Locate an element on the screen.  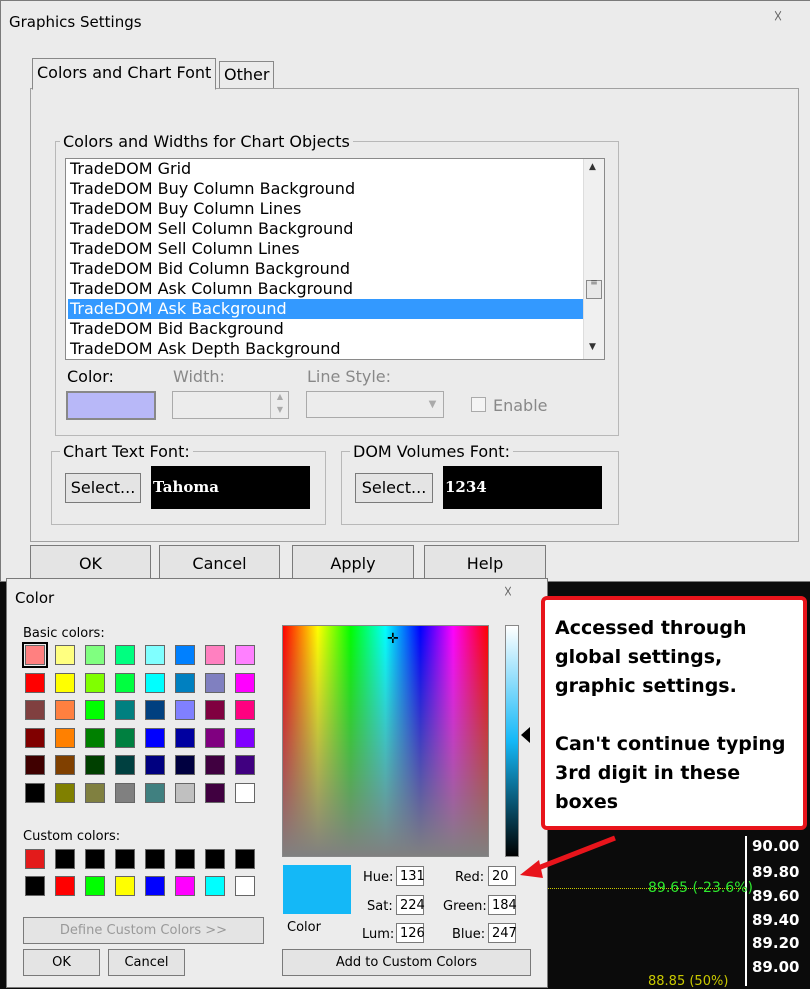
scroll-down-arrow-icon: ▼ is located at coordinates (592, 347).